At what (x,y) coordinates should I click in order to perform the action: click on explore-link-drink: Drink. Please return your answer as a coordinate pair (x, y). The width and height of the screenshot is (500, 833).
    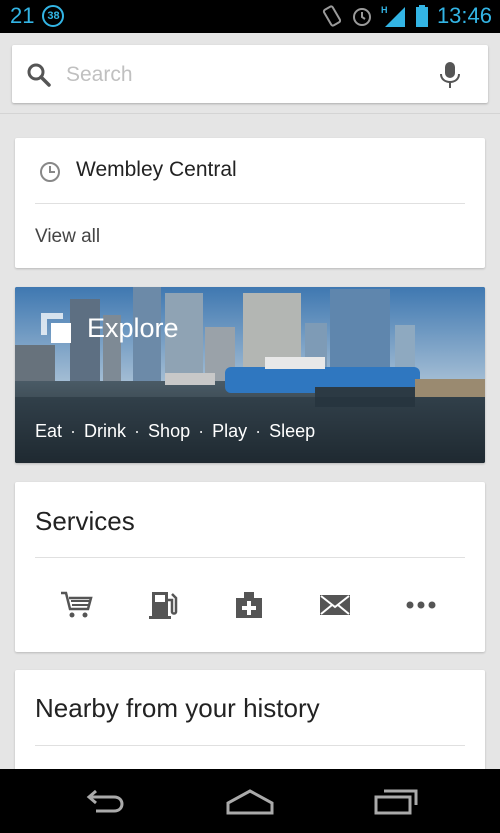
    Looking at the image, I should click on (105, 431).